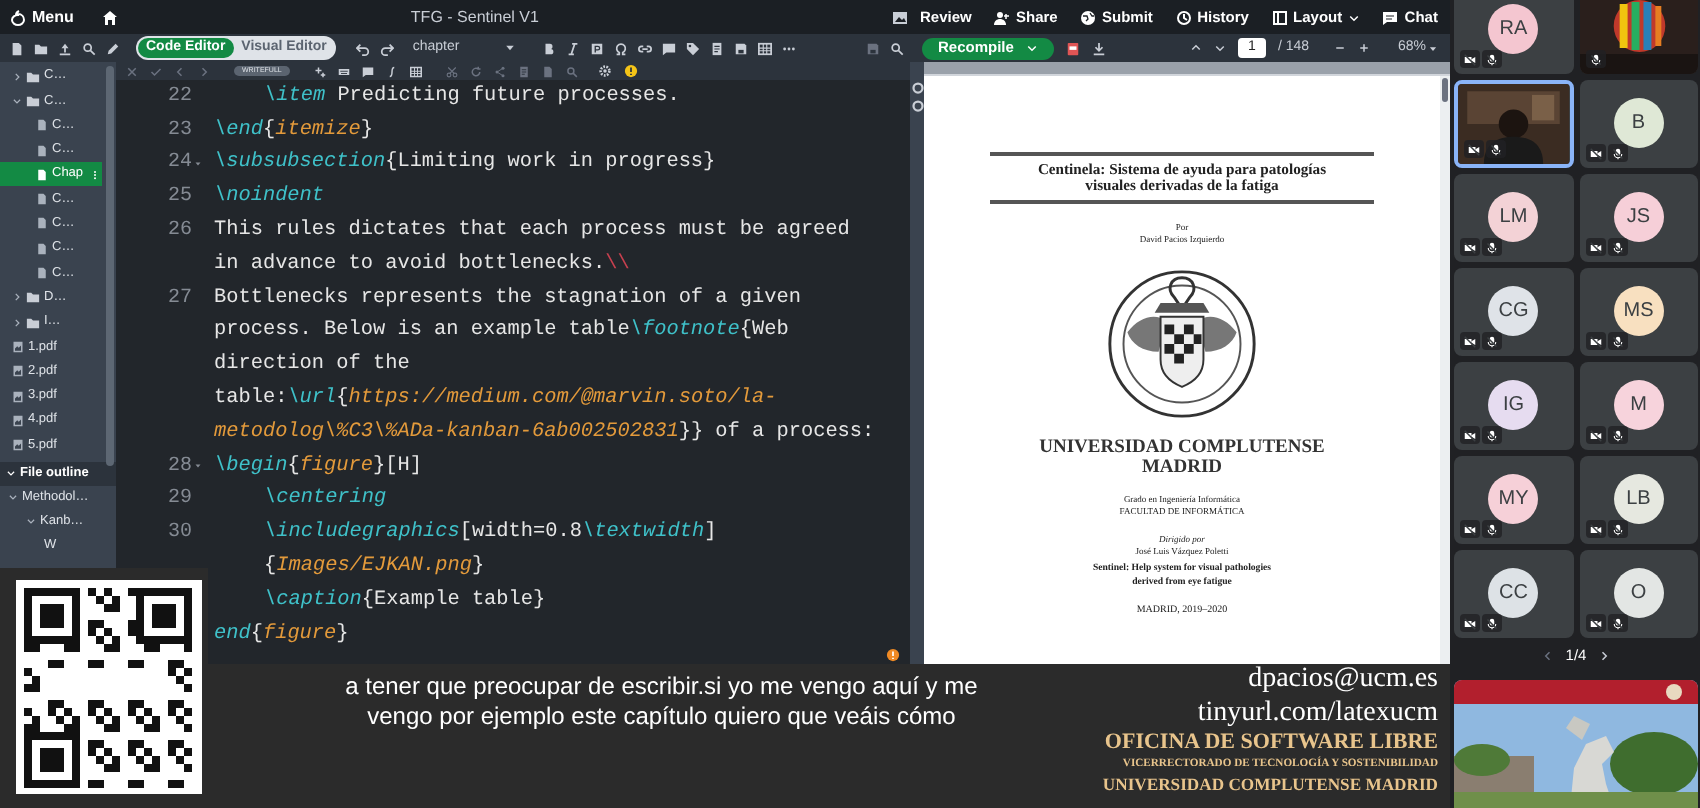  I want to click on line-number: 24, so click(178, 164).